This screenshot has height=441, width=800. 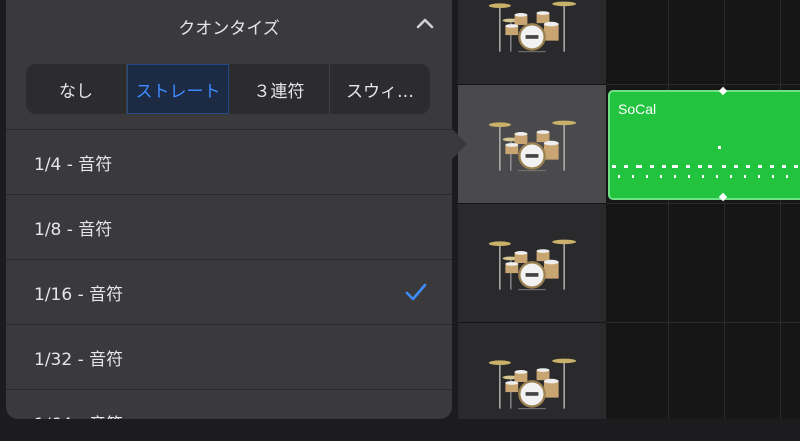 I want to click on option-eighth-note: 1/8 - 音符, so click(x=229, y=227).